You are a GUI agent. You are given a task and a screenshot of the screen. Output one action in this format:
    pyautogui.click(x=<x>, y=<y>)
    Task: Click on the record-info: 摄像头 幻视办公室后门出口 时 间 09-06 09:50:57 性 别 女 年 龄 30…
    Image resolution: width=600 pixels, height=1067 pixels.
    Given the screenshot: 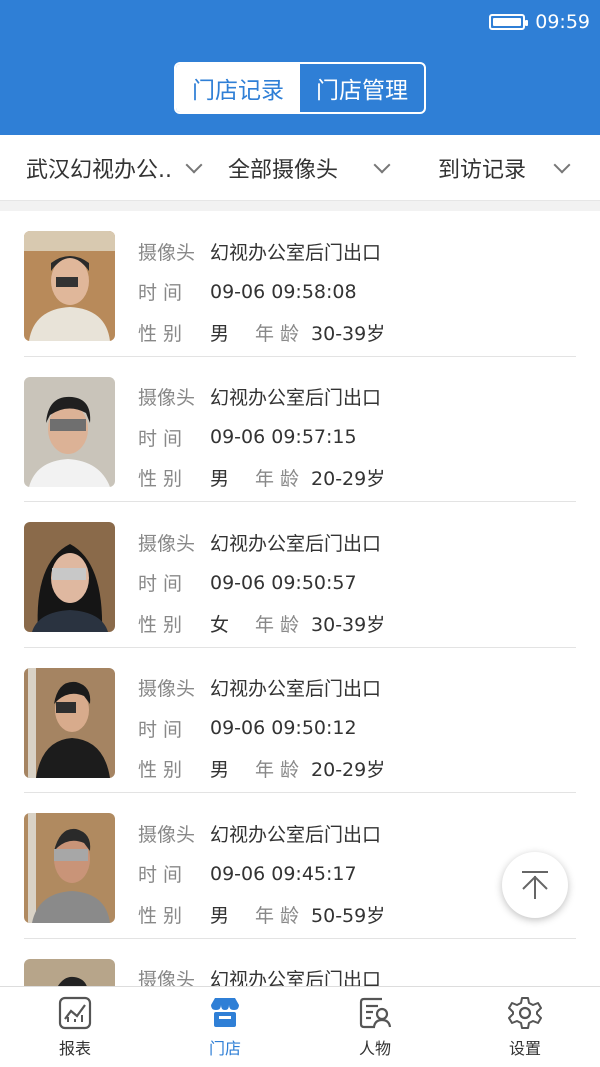 What is the action you would take?
    pyautogui.click(x=261, y=583)
    